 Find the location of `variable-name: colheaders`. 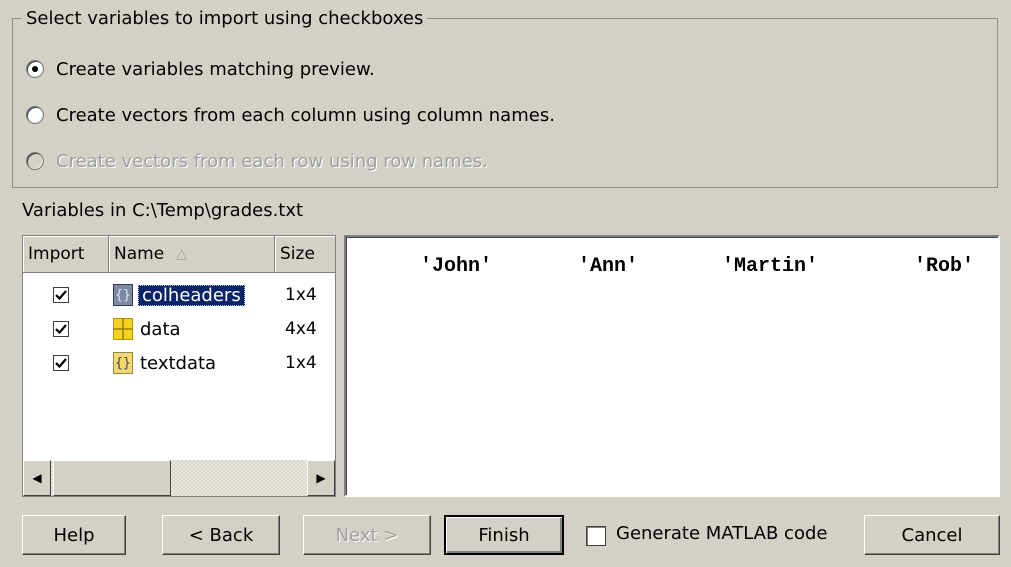

variable-name: colheaders is located at coordinates (191, 295).